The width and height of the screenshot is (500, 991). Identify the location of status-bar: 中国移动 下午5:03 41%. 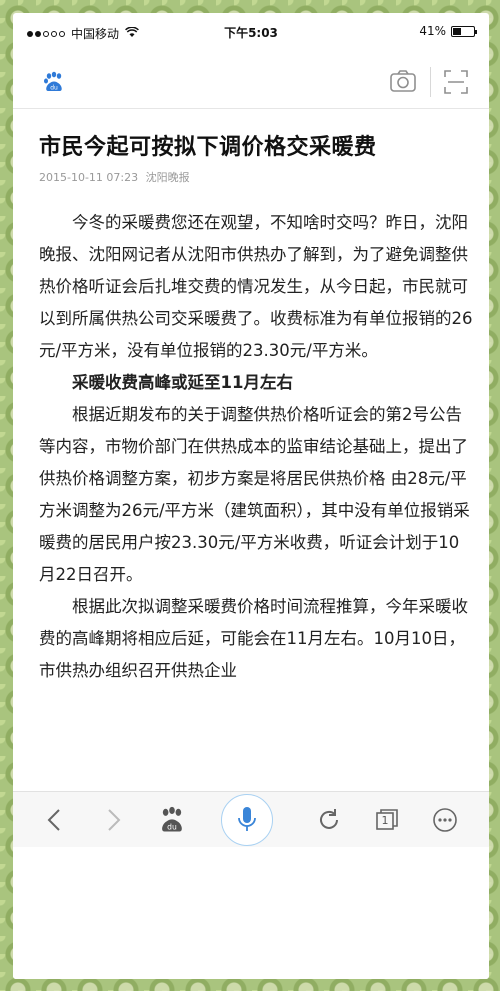
(251, 31).